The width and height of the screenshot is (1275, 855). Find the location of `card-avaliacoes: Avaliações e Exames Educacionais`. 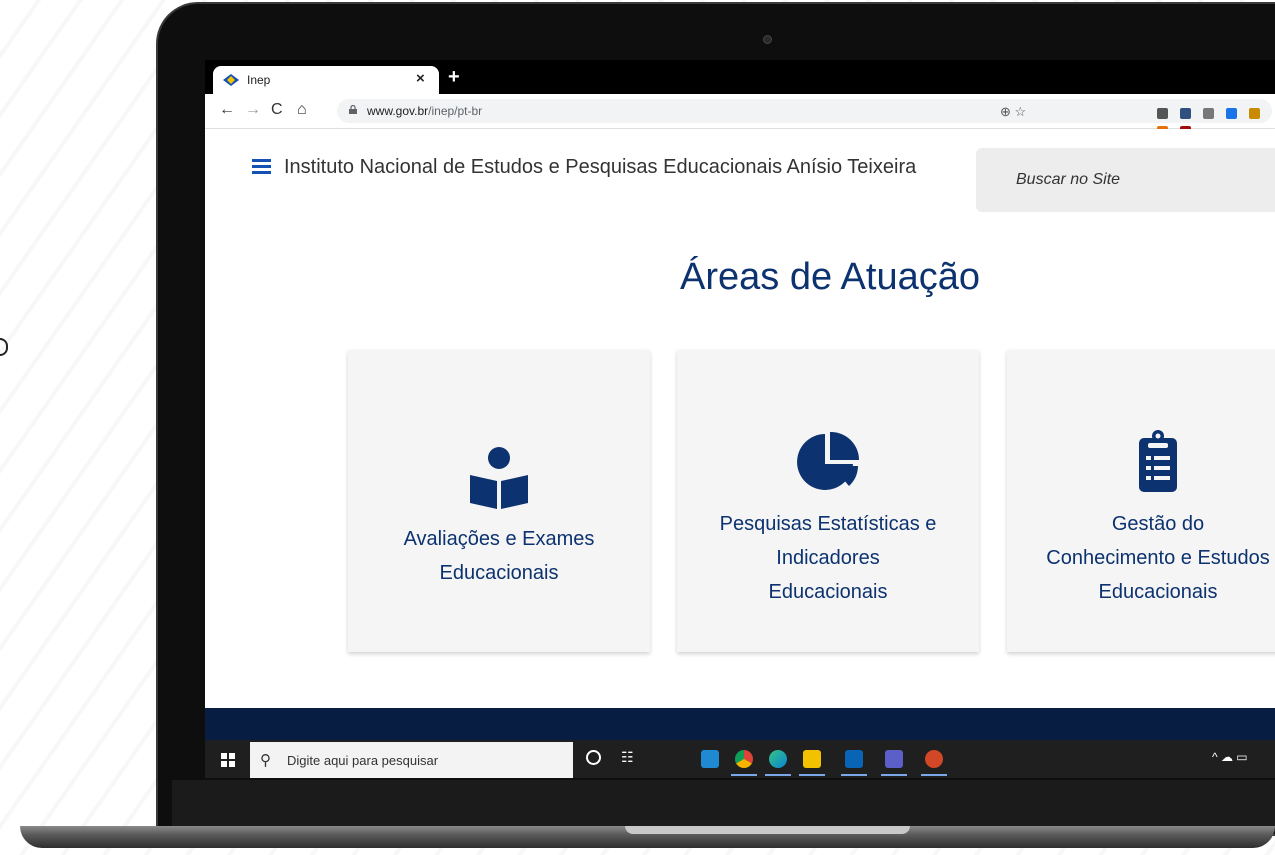

card-avaliacoes: Avaliações e Exames Educacionais is located at coordinates (499, 501).